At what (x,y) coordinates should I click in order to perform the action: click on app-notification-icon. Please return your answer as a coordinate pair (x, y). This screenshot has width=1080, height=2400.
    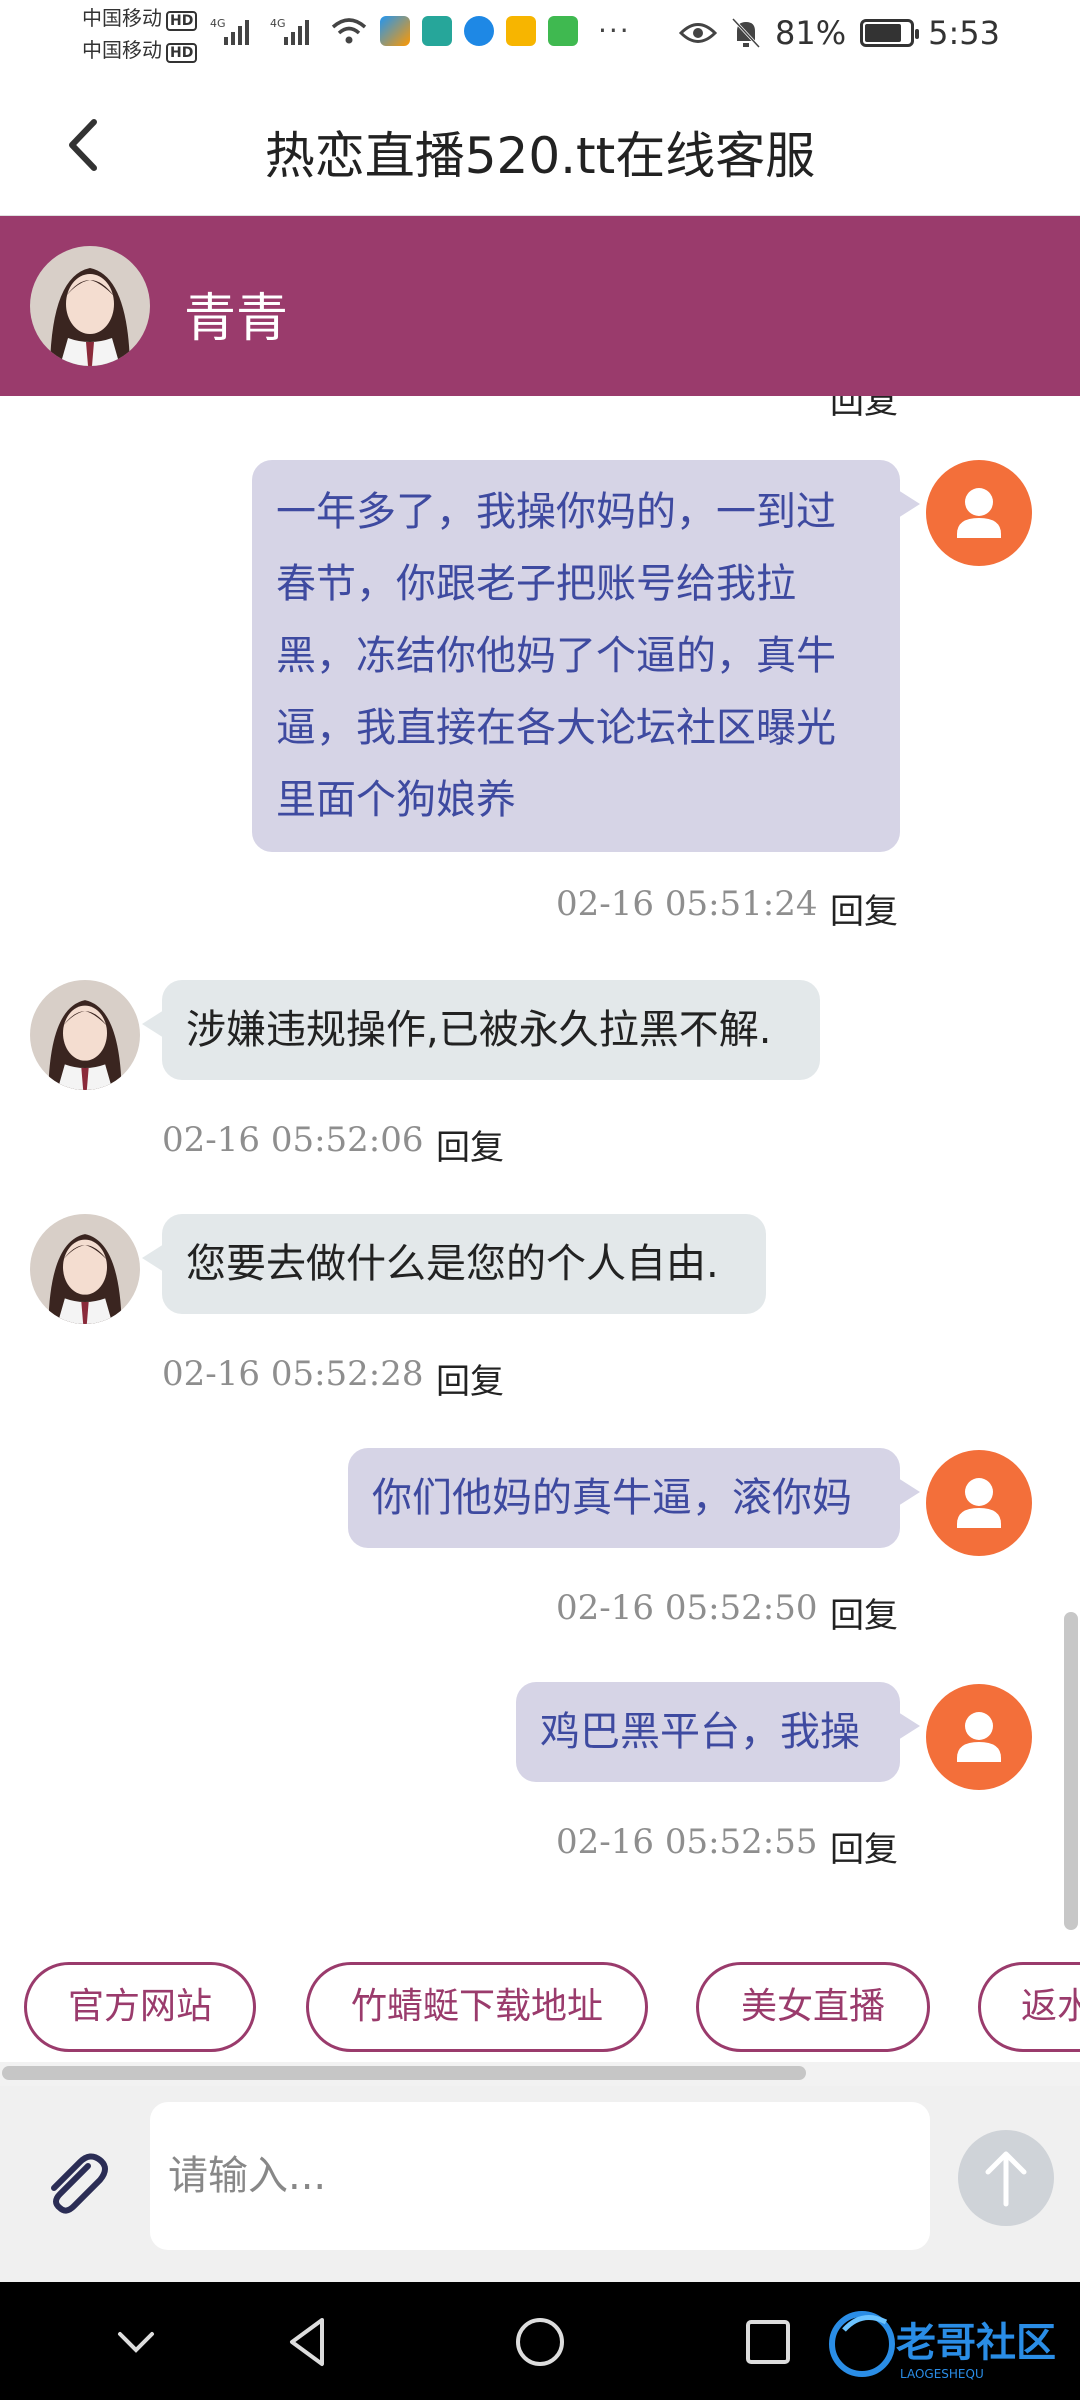
    Looking at the image, I should click on (395, 30).